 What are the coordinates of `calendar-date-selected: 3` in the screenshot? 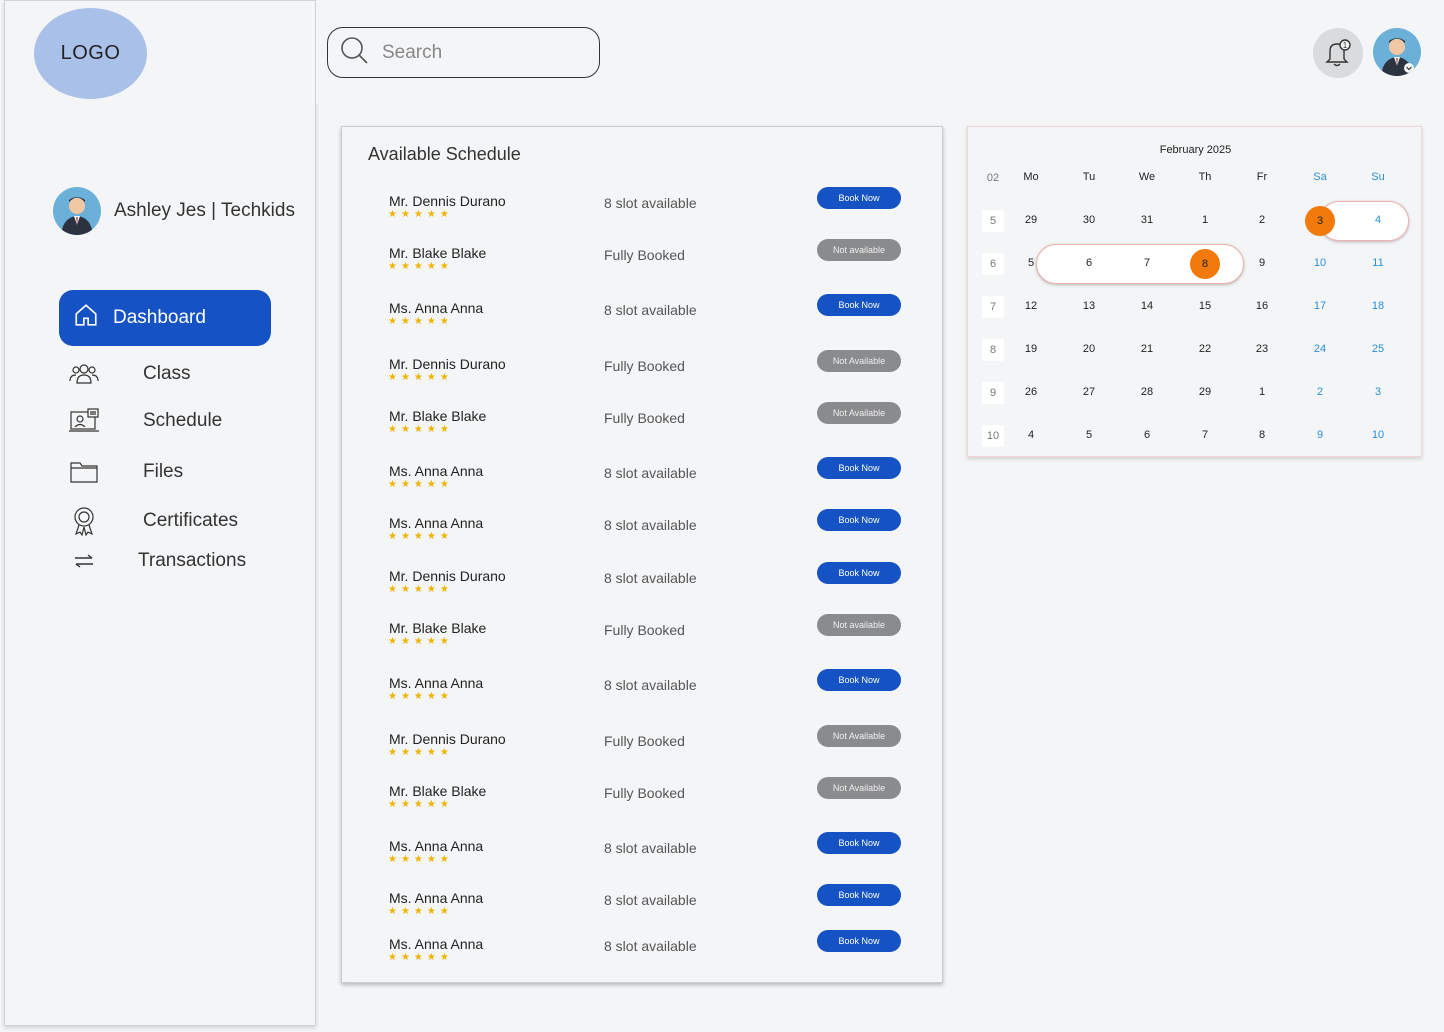 It's located at (1320, 221).